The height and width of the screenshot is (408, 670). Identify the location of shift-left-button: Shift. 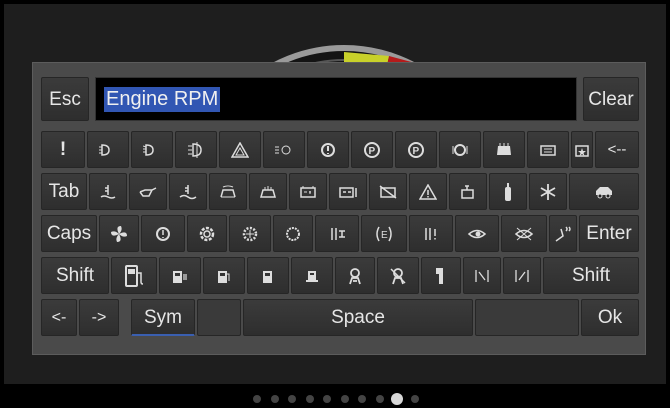
(75, 275).